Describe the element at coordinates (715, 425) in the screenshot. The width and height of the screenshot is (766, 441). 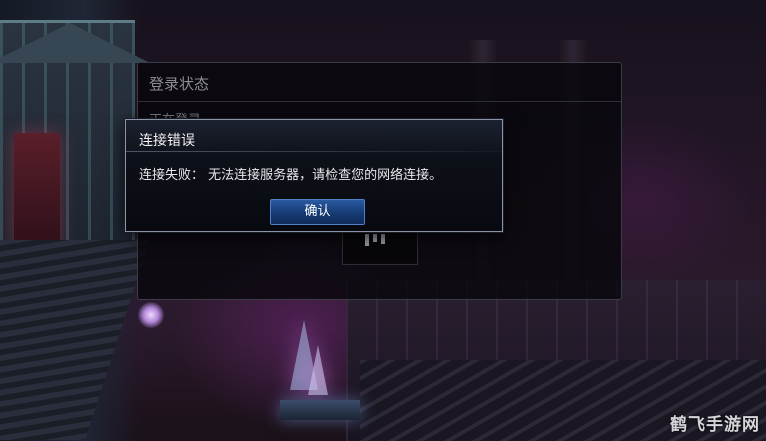
I see `site-watermark: 鹤飞手游网` at that location.